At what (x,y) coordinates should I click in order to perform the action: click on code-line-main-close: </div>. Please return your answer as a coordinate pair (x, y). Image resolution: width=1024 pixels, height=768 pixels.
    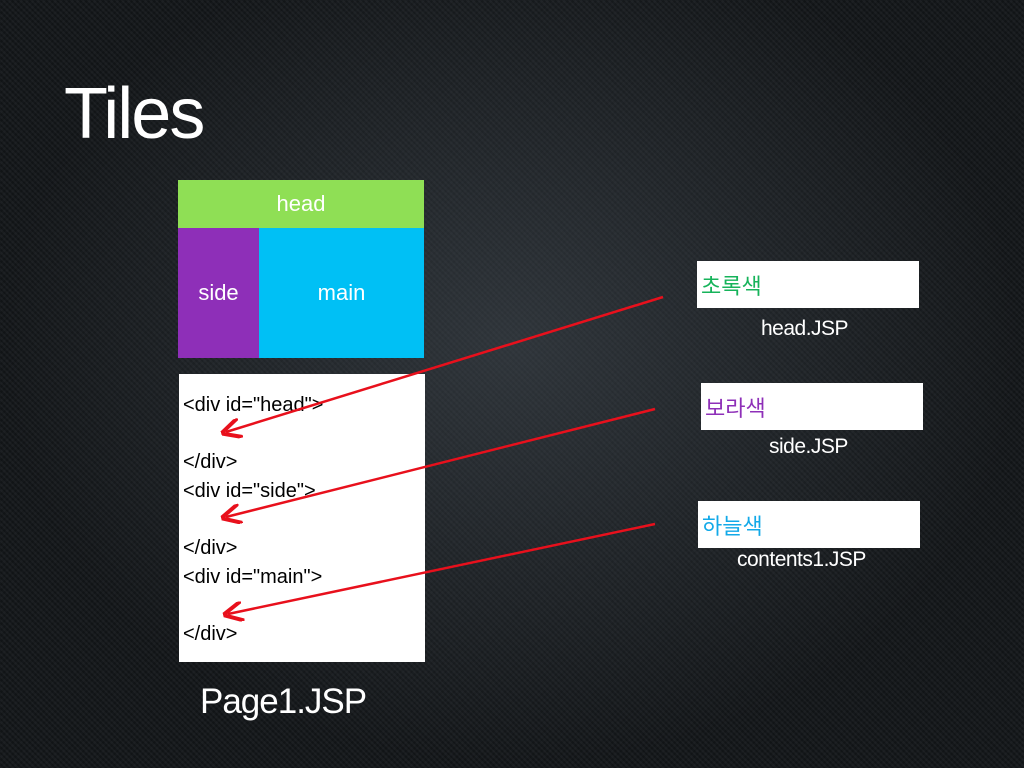
    Looking at the image, I should click on (210, 634).